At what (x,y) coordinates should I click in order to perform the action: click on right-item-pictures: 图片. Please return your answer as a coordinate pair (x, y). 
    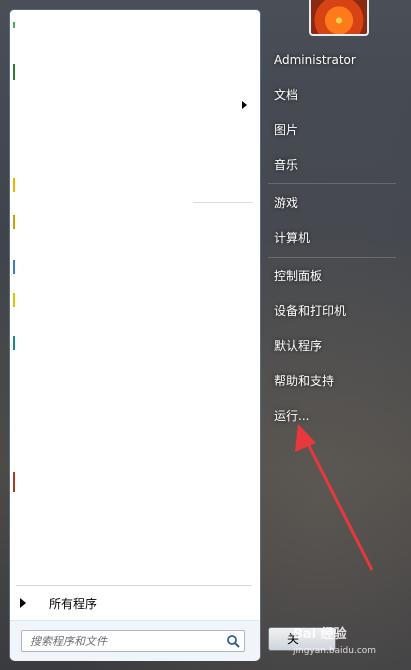
    Looking at the image, I should click on (332, 130).